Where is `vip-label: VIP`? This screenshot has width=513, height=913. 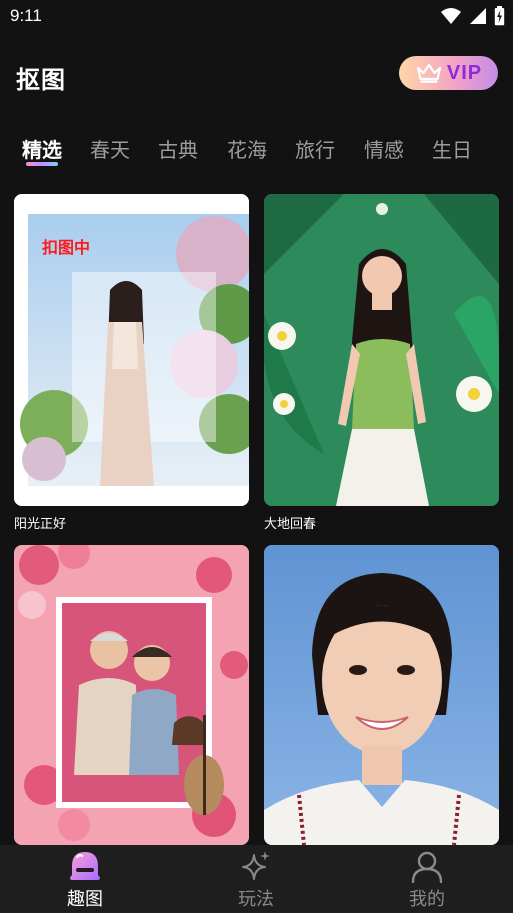
vip-label: VIP is located at coordinates (464, 72).